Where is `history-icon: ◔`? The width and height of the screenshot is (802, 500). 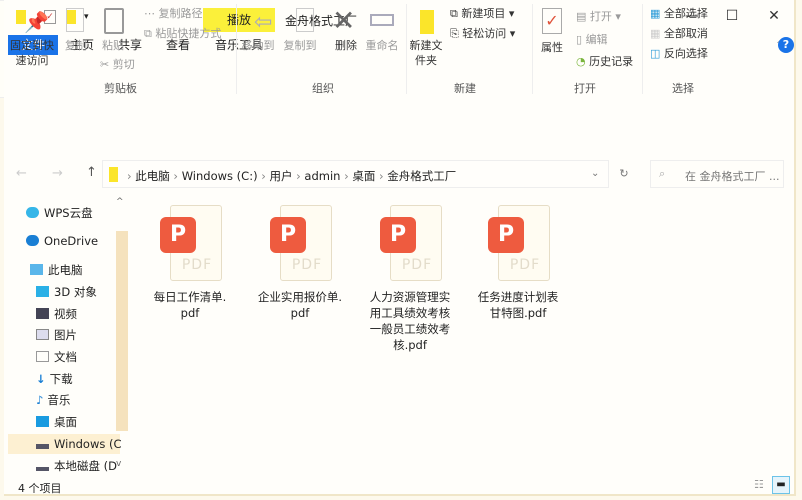
history-icon: ◔ is located at coordinates (583, 61).